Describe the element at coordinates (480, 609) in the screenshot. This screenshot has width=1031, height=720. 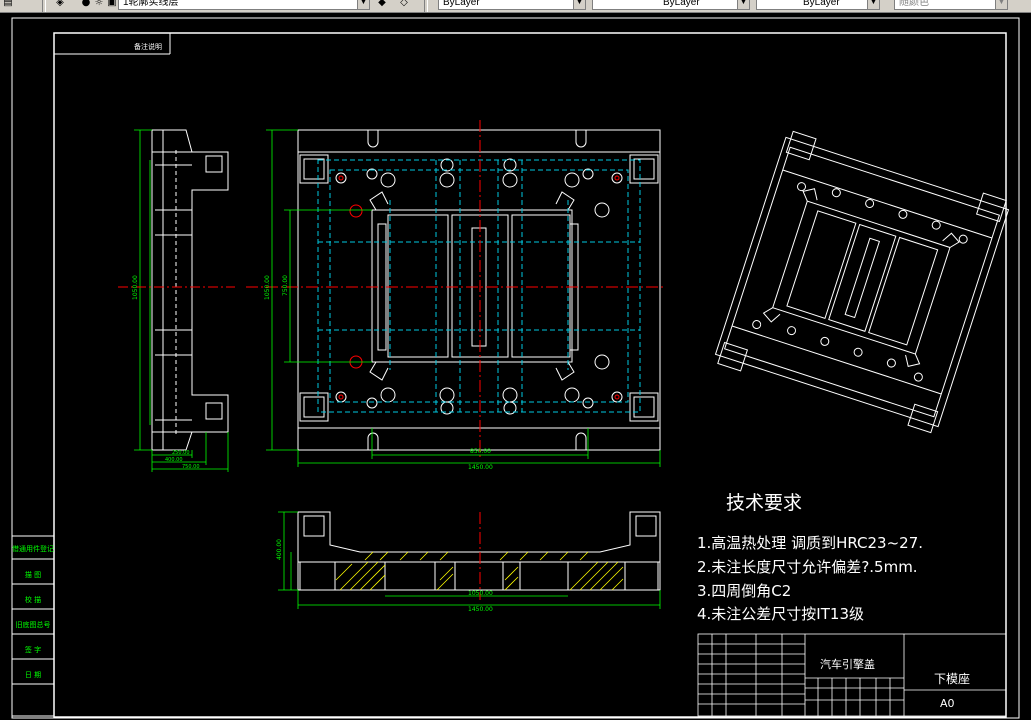
I see `front-width-label: 1450.00` at that location.